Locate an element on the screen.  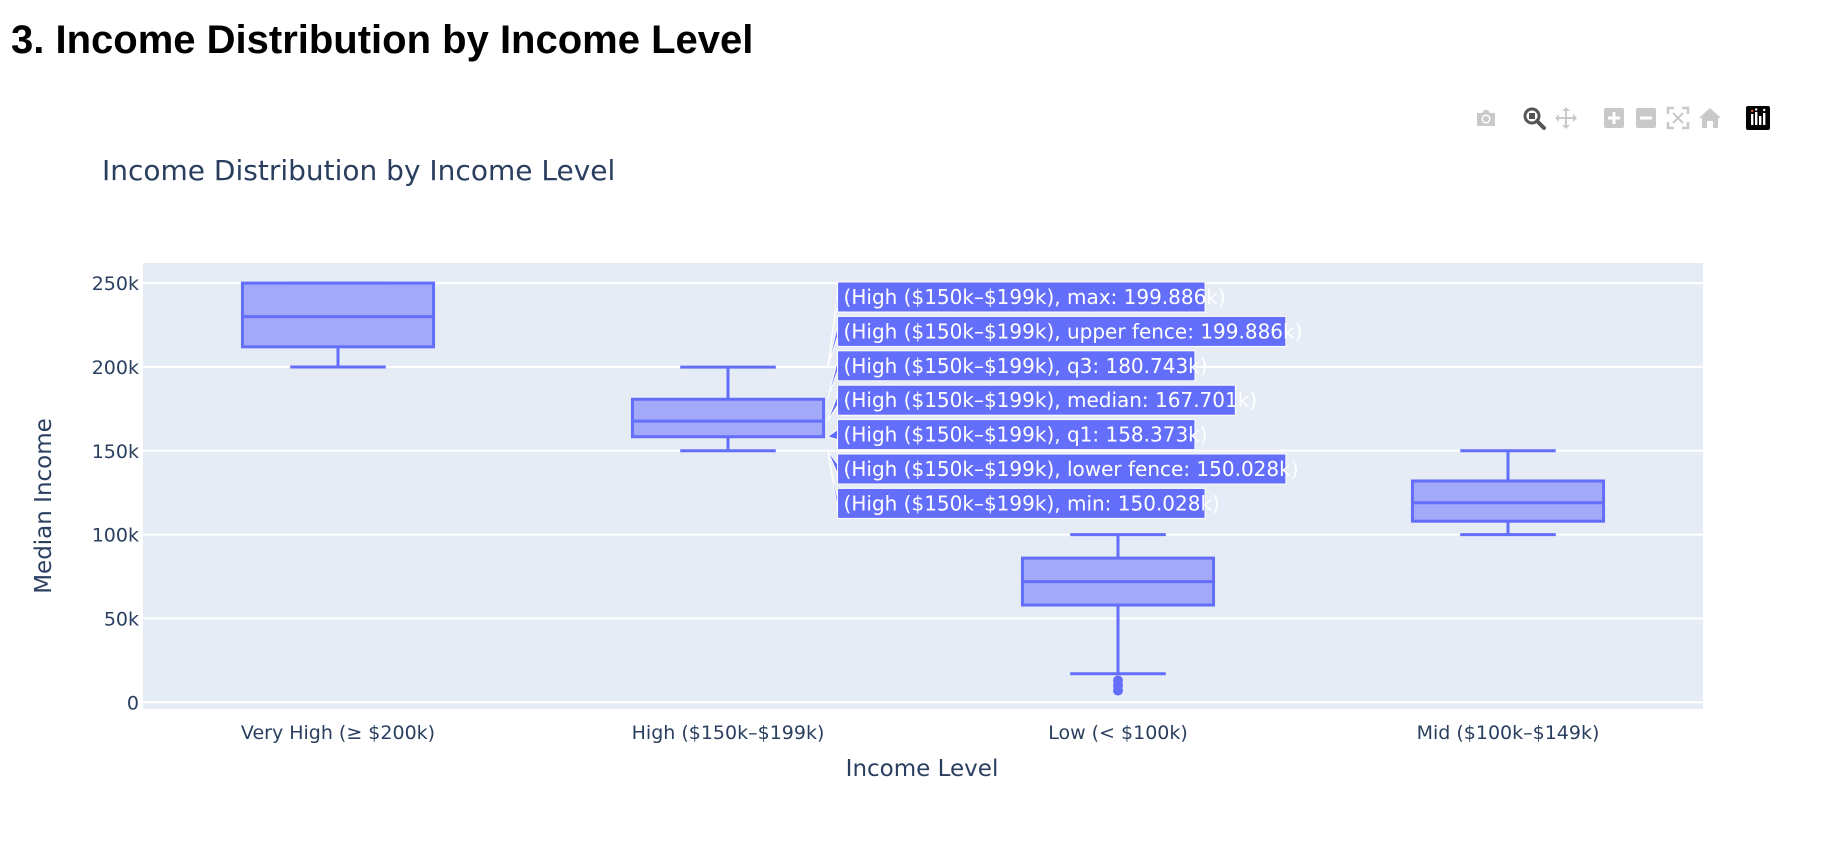
y-axis-title: Median Income is located at coordinates (44, 506).